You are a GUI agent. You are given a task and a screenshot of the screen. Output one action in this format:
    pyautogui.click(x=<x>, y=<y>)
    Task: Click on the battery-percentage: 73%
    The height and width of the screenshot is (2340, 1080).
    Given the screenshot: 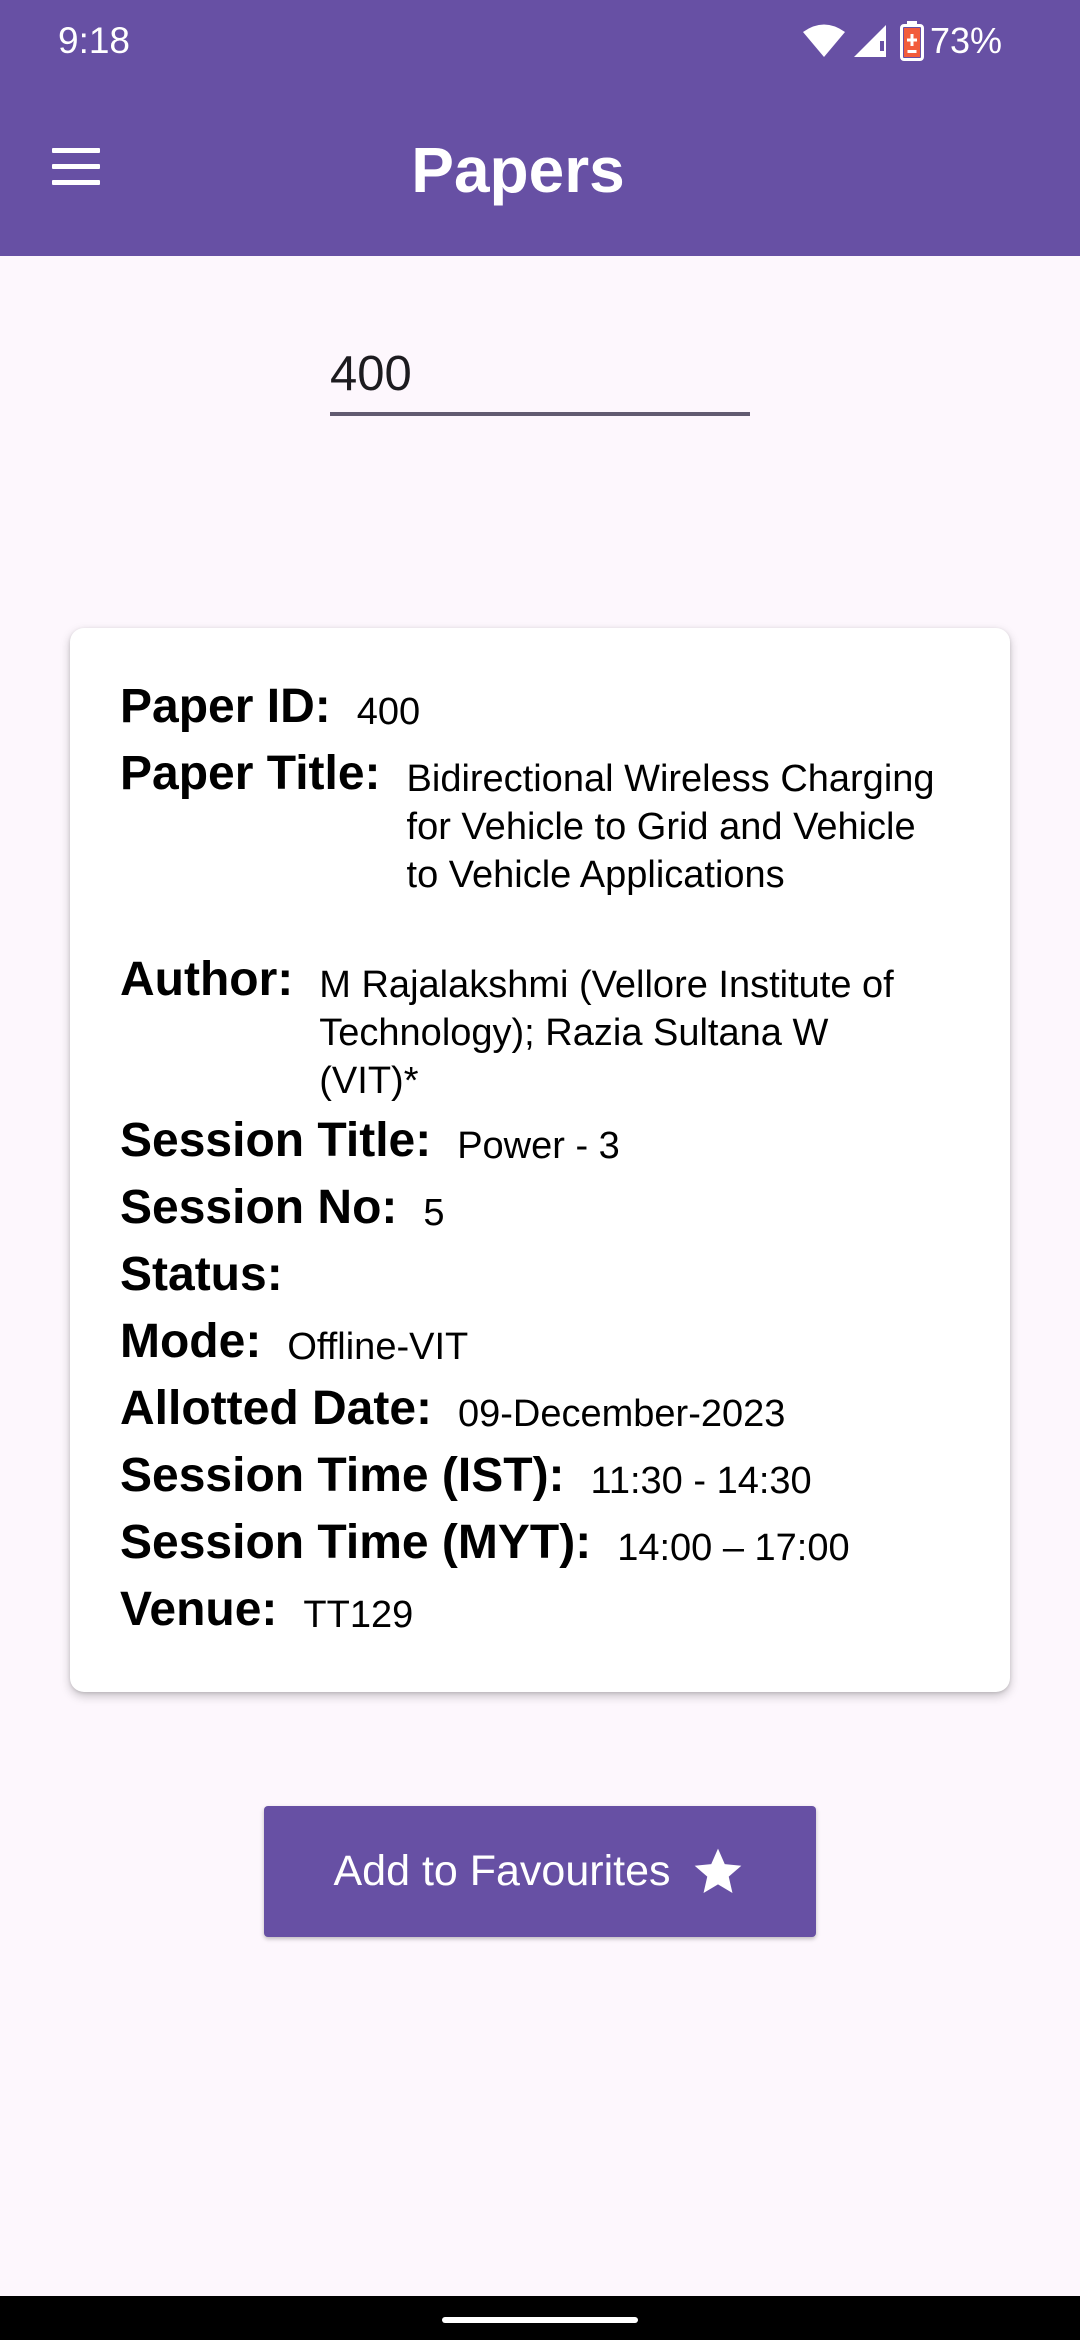 What is the action you would take?
    pyautogui.click(x=965, y=40)
    